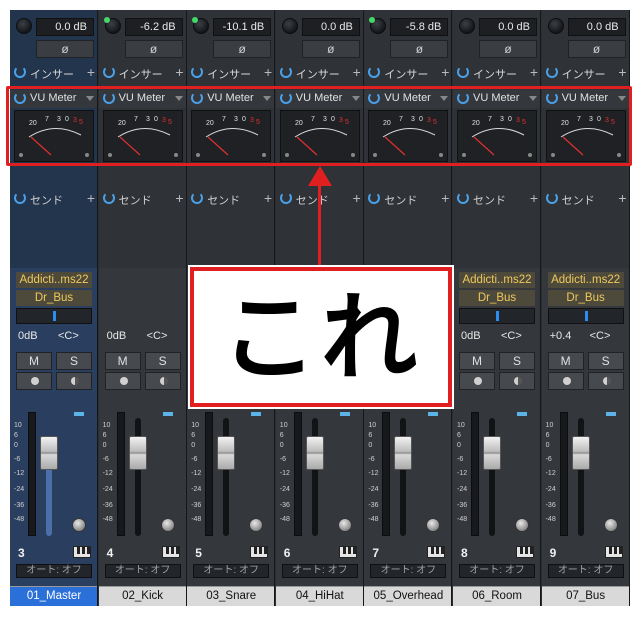  Describe the element at coordinates (408, 596) in the screenshot. I see `channel-name: 05_Overhead` at that location.